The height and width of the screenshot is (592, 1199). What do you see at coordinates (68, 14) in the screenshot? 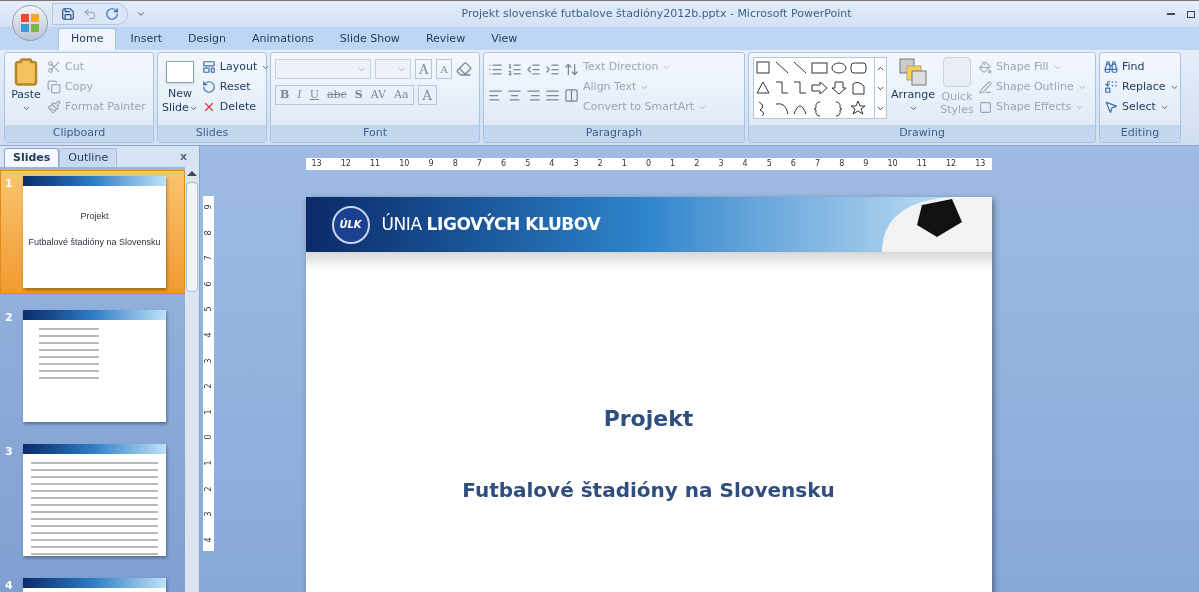
I see `save-icon` at bounding box center [68, 14].